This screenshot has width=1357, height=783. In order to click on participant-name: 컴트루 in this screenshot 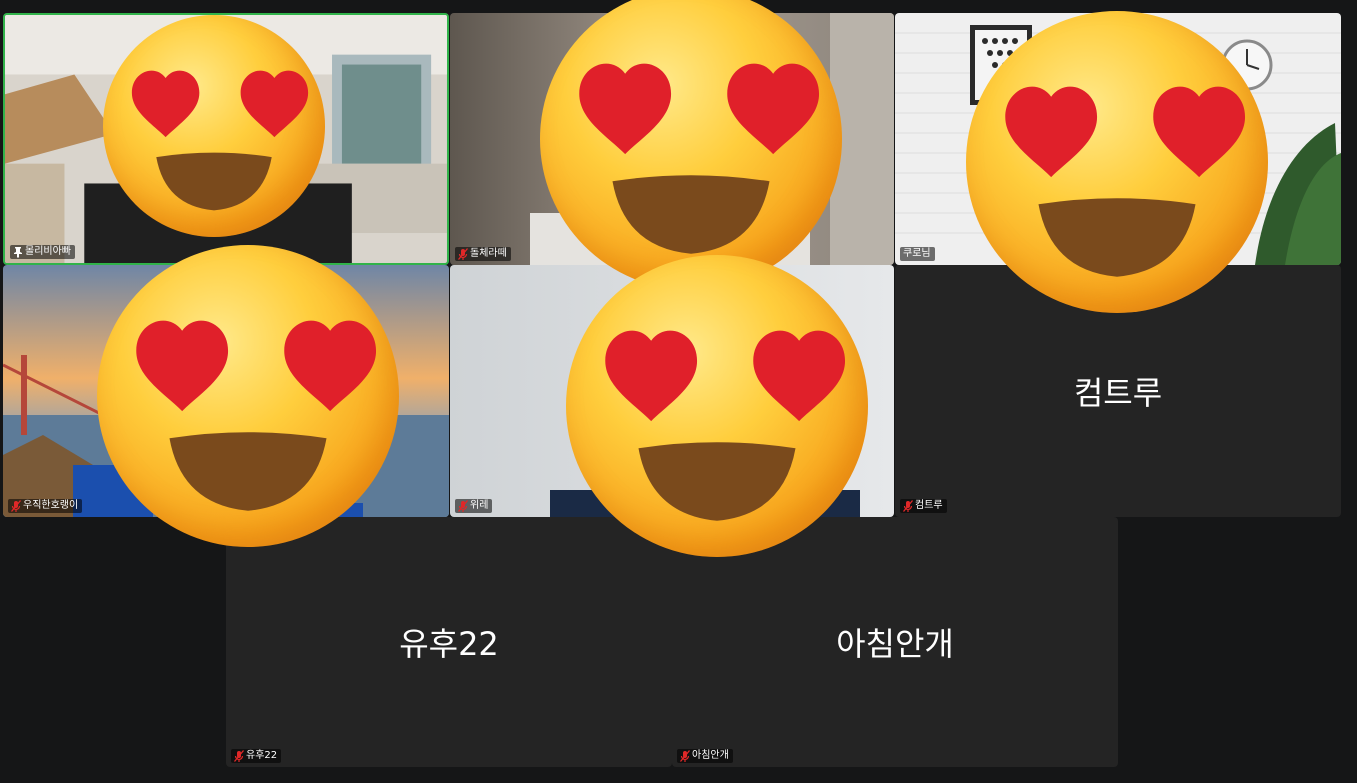, I will do `click(929, 505)`.